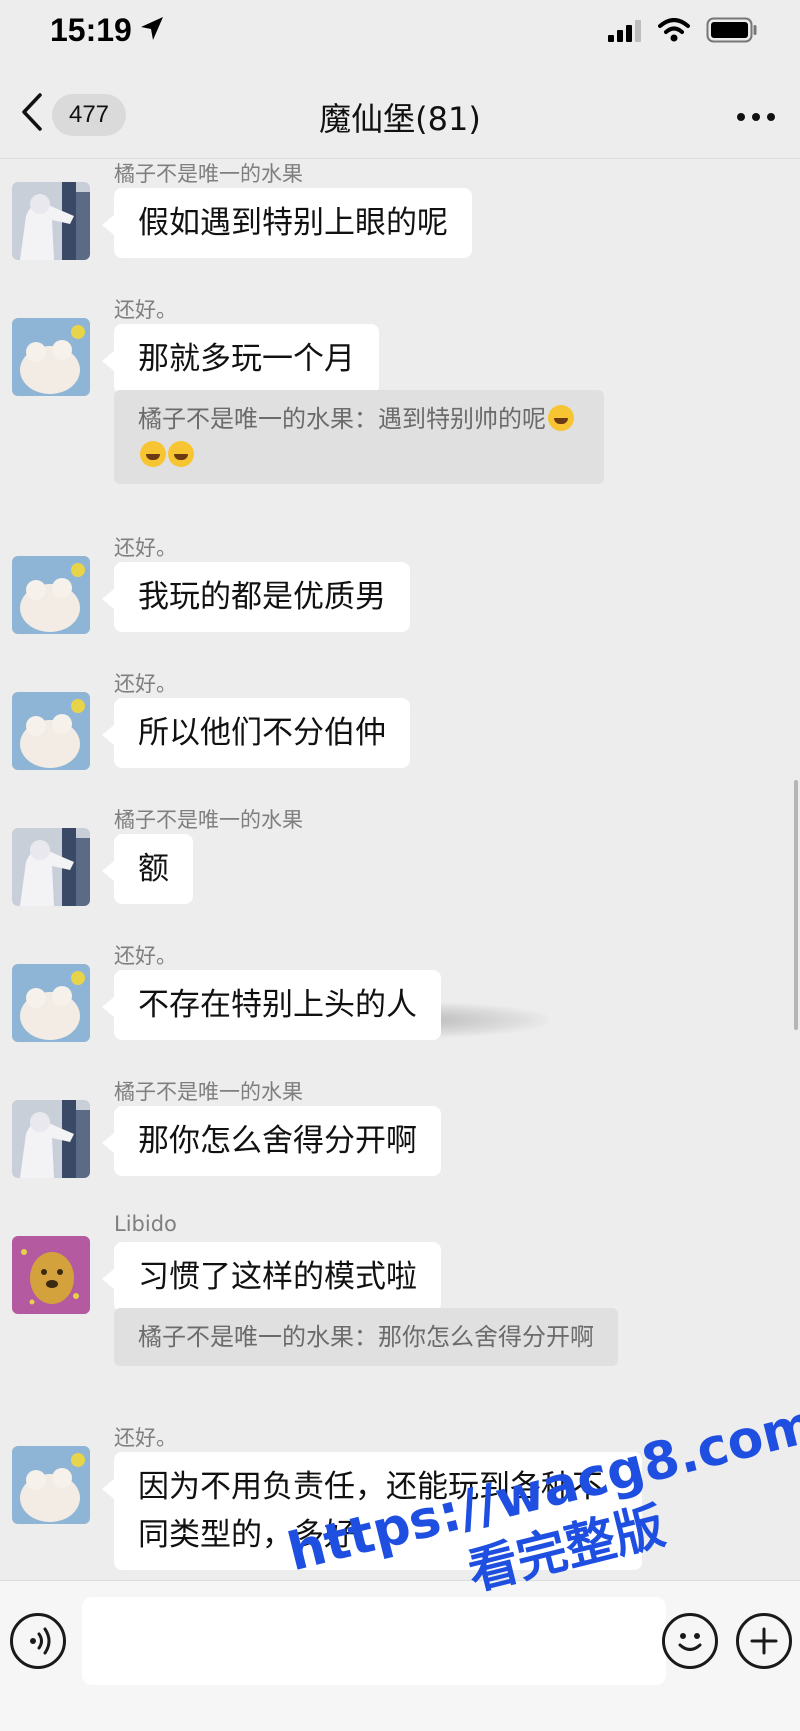  What do you see at coordinates (271, 1141) in the screenshot?
I see `message-bubble: 那你怎么舍得分开啊` at bounding box center [271, 1141].